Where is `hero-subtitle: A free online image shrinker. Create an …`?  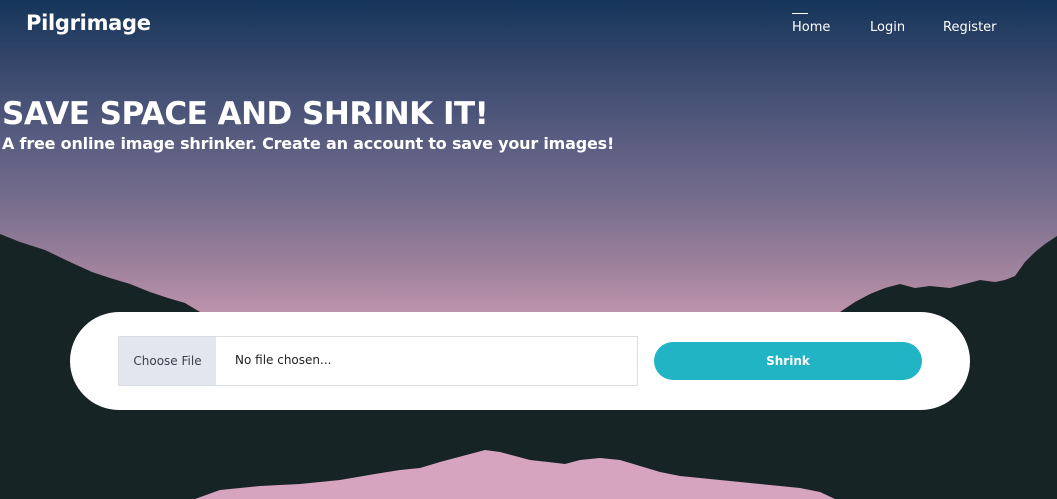
hero-subtitle: A free online image shrinker. Create an … is located at coordinates (308, 143).